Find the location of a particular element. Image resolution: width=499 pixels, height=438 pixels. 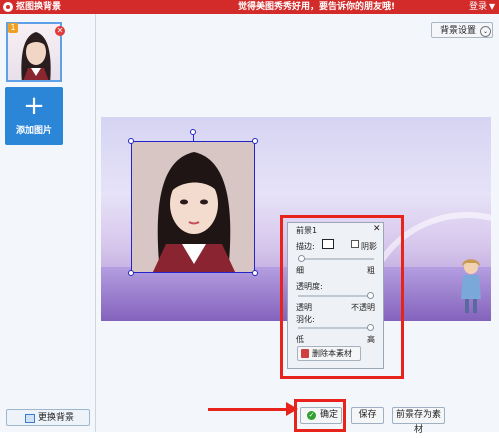

chevron-down-icon: ⌄ is located at coordinates (485, 31).